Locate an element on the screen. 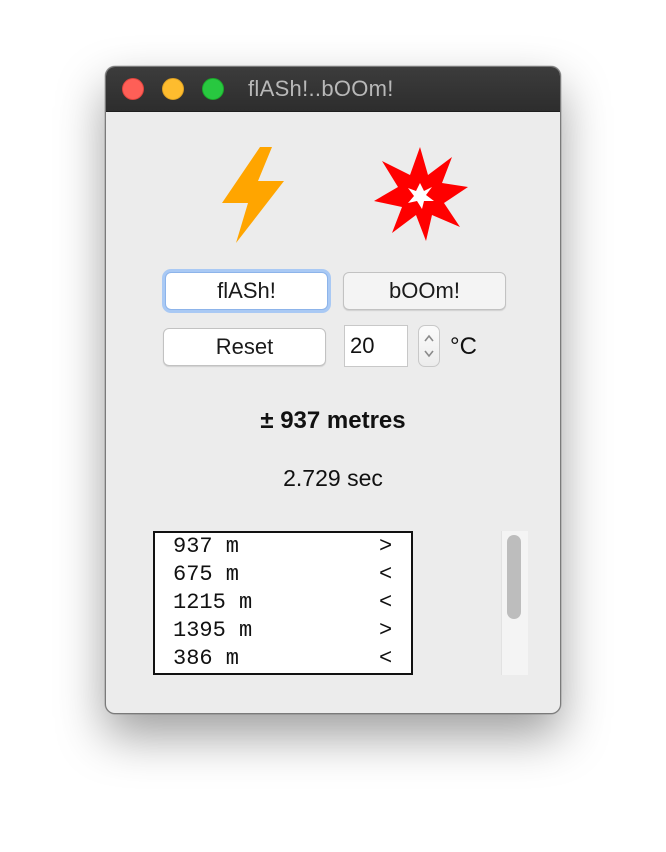 The image size is (666, 852). scrollbar-thumb is located at coordinates (514, 577).